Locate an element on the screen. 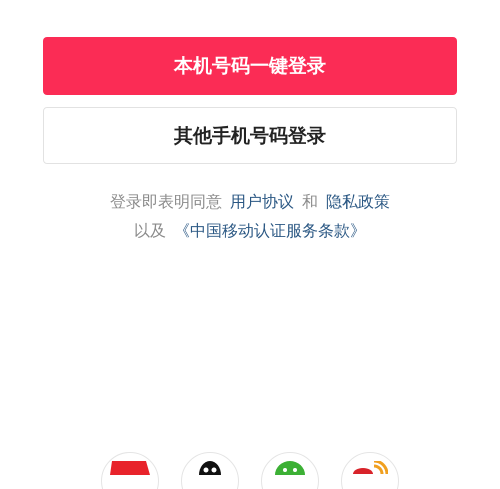  other-phone-login-button: 其他手机号码登录 is located at coordinates (250, 135).